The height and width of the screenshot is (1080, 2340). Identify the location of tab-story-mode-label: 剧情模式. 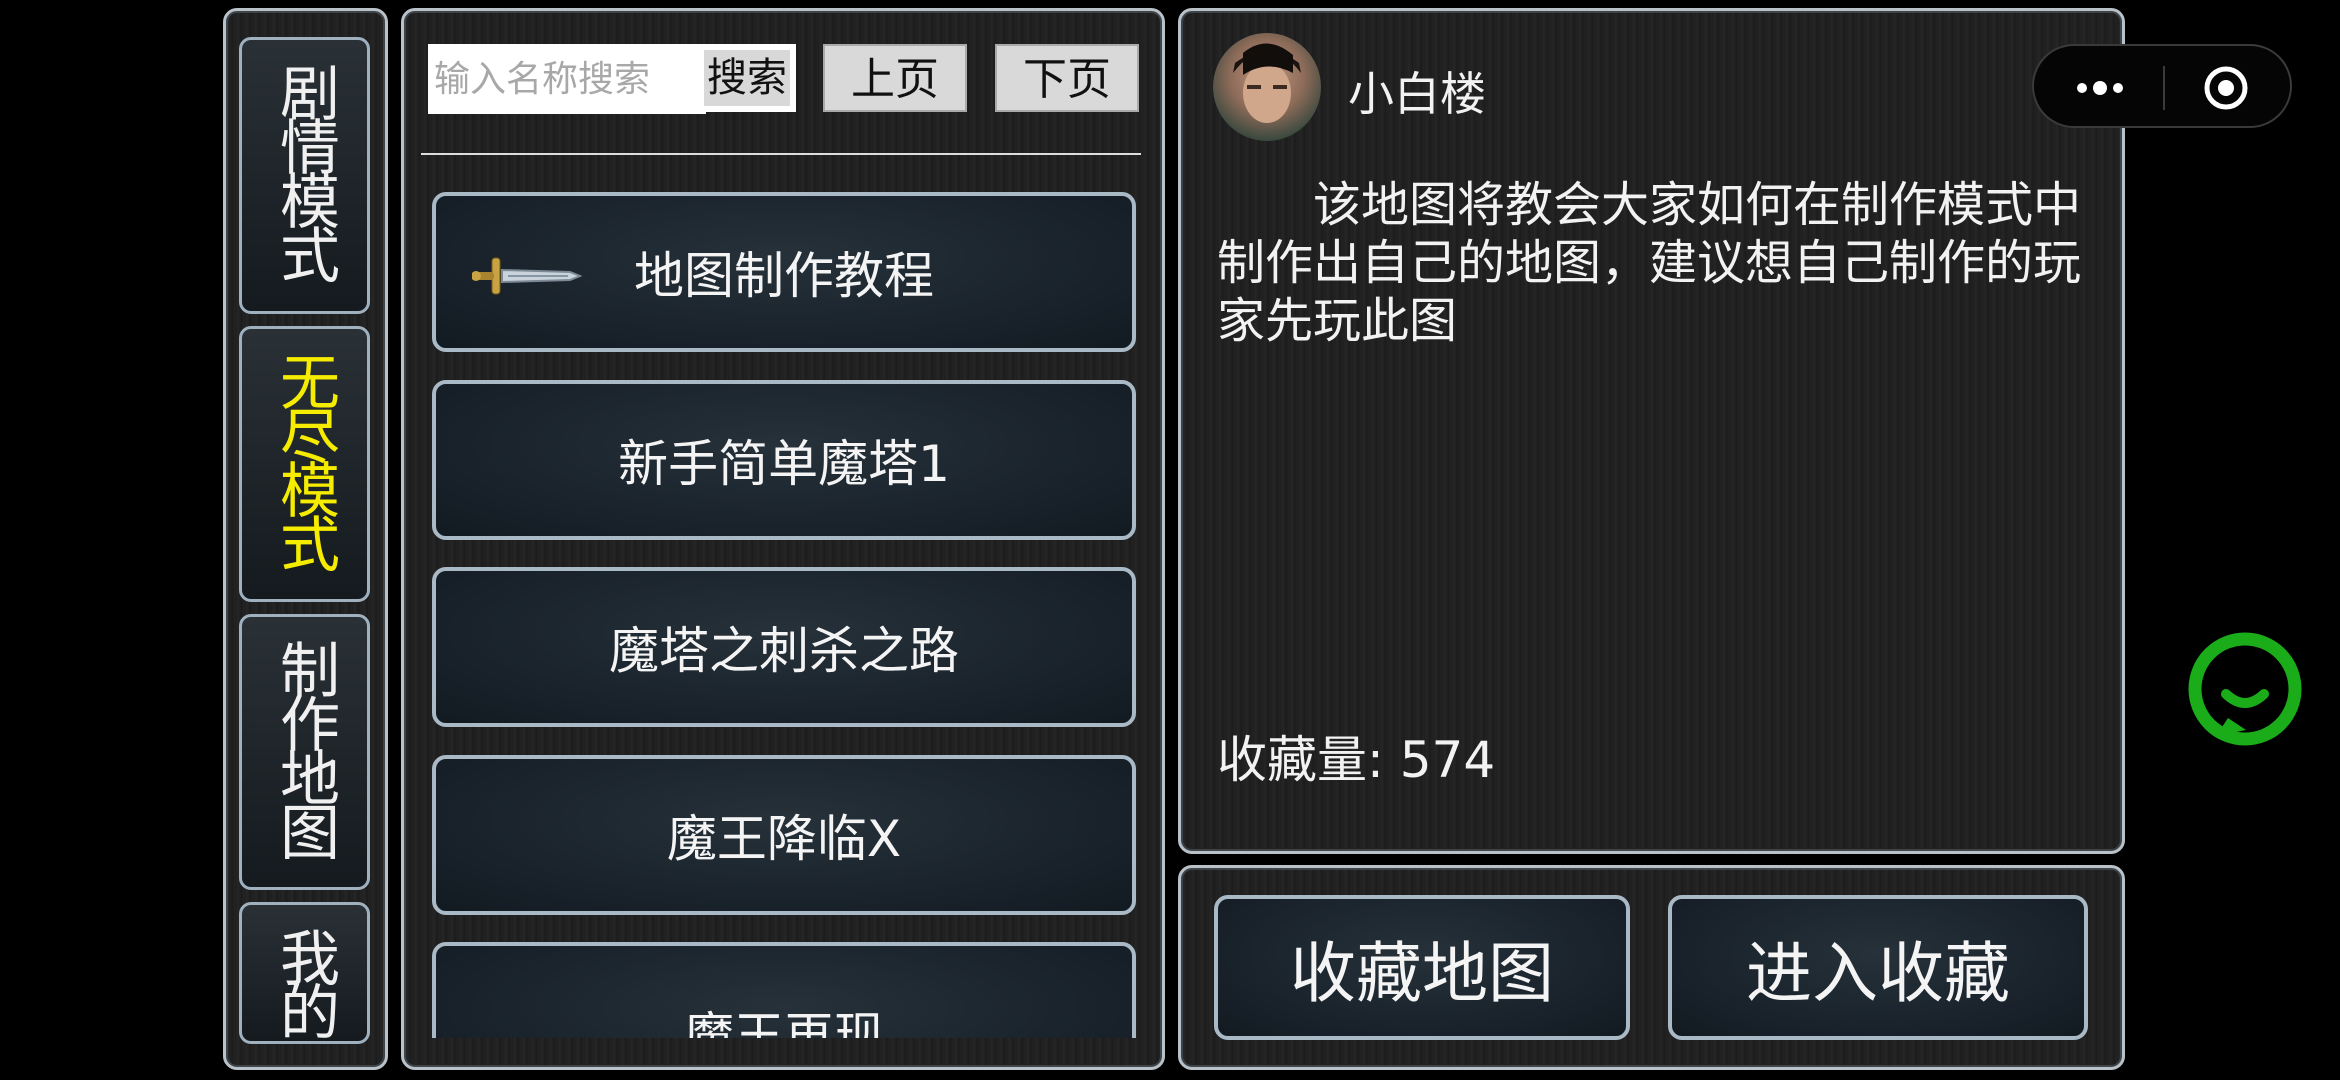
(304, 170).